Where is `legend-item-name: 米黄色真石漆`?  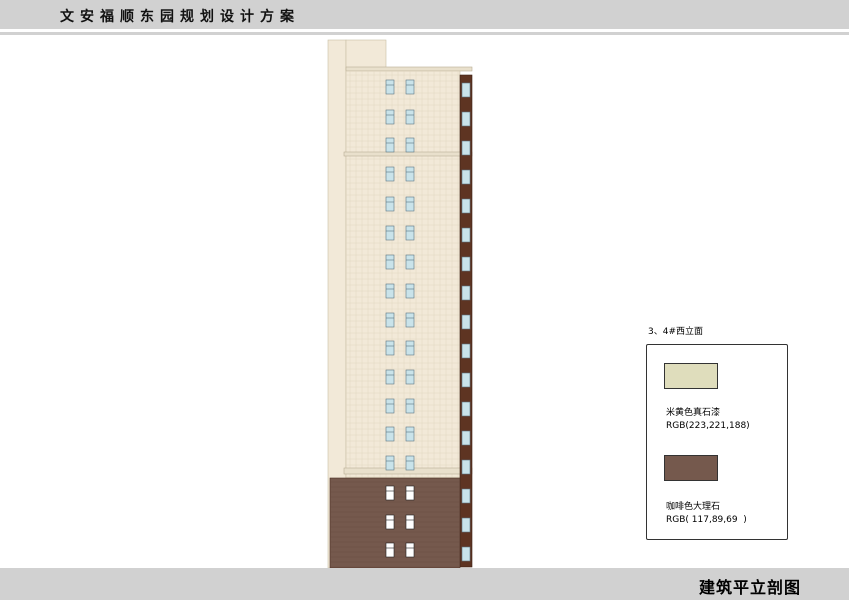
legend-item-name: 米黄色真石漆 is located at coordinates (693, 413).